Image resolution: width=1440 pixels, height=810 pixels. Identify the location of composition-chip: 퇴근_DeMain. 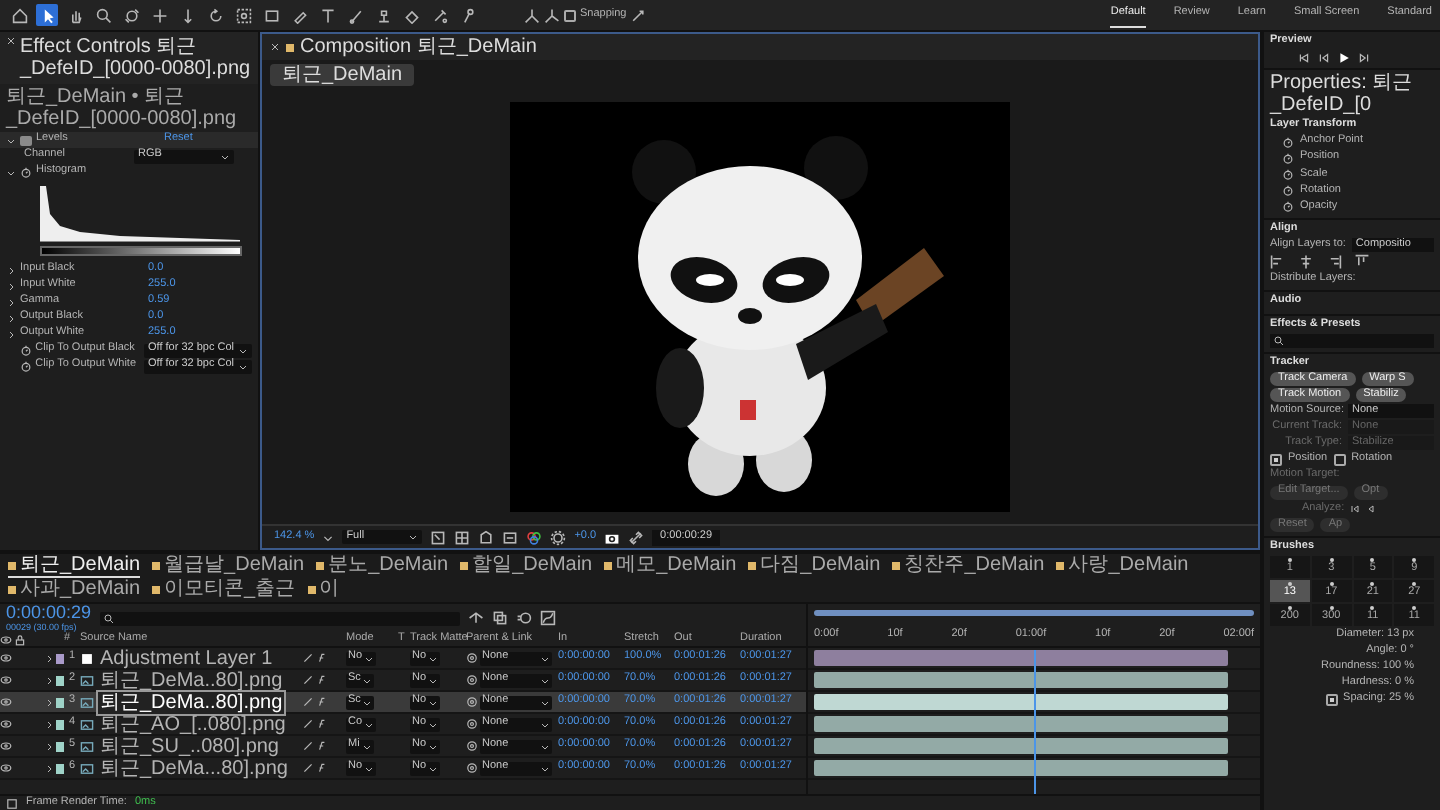
(342, 75).